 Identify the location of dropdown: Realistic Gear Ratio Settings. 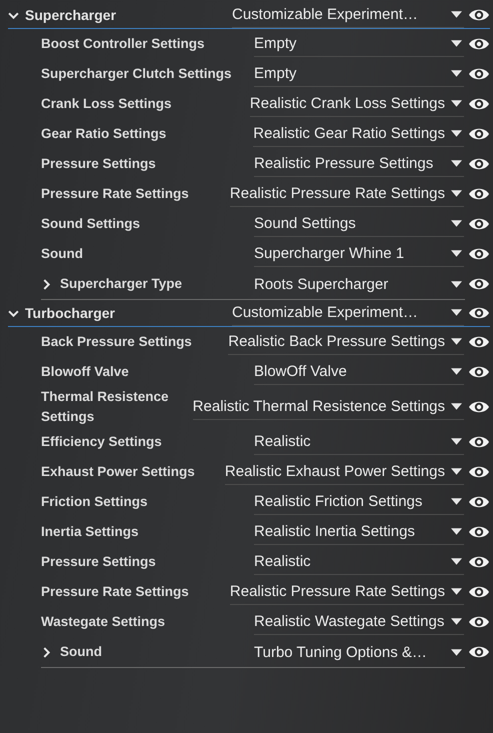
(358, 134).